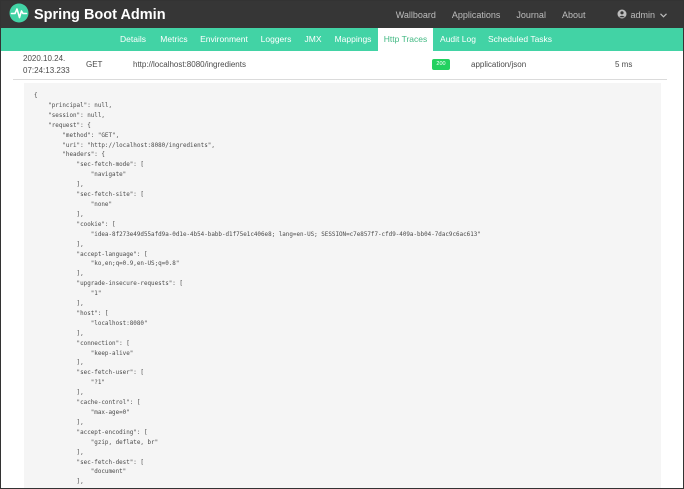 This screenshot has width=684, height=489. I want to click on heartbeat-logo-icon, so click(19, 15).